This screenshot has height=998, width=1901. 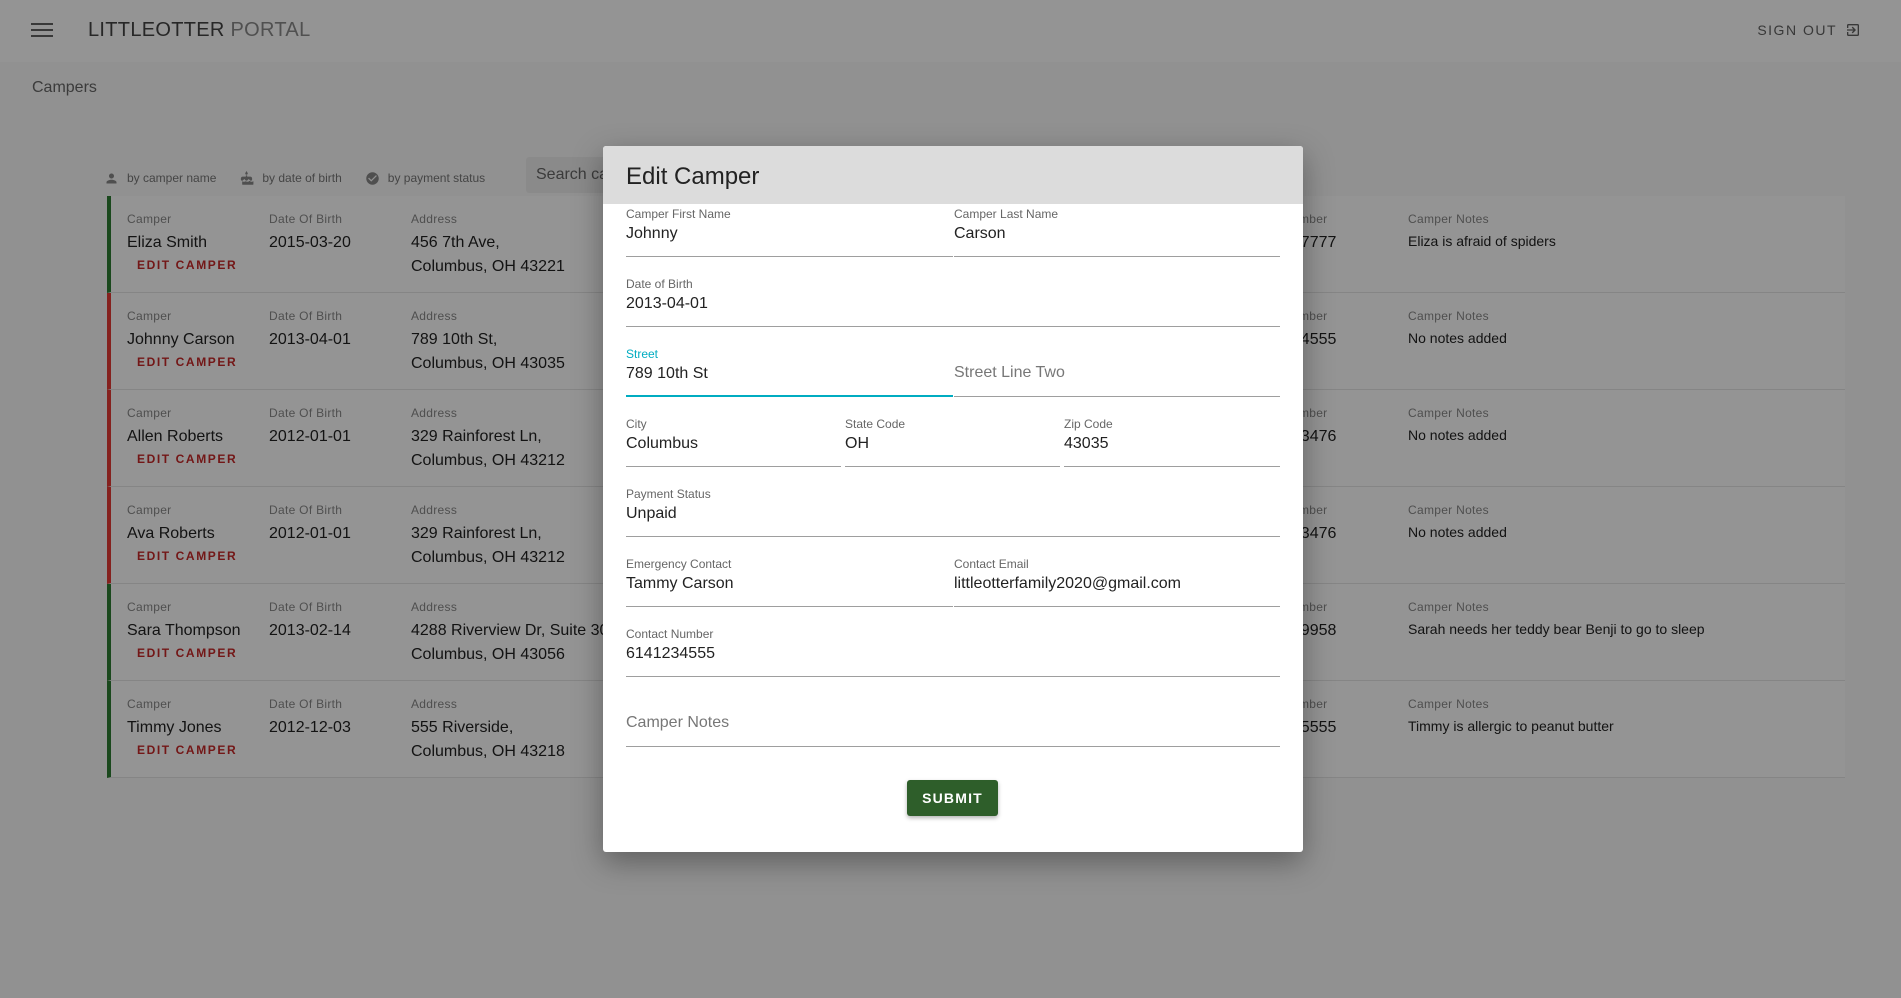 I want to click on first-name-label: Camper First Name, so click(x=678, y=214).